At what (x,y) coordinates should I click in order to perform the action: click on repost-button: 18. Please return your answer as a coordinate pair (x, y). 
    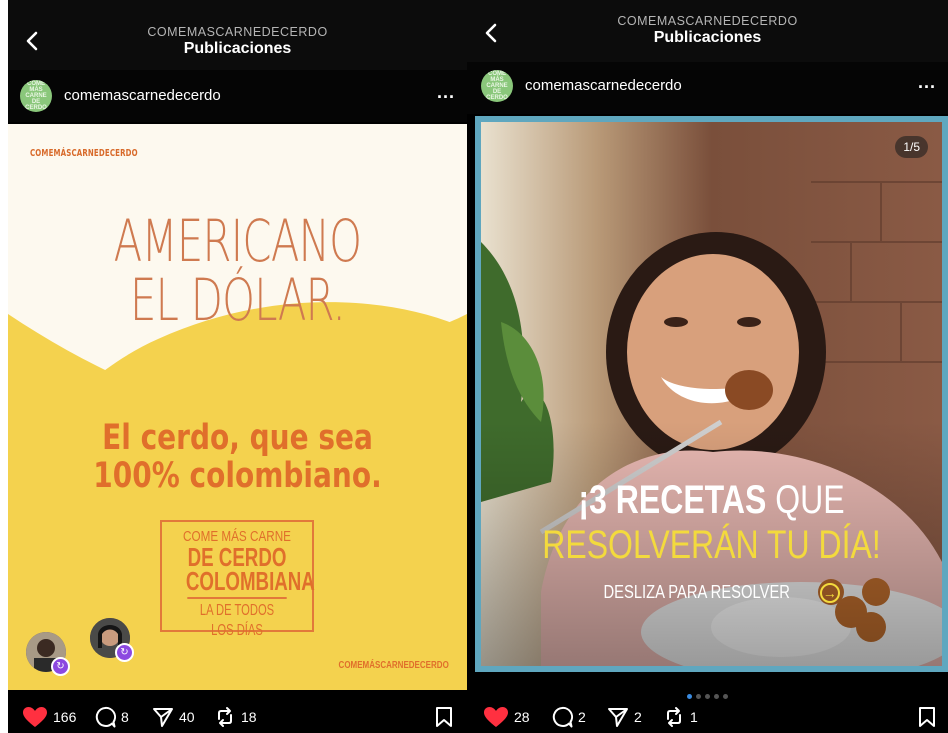
    Looking at the image, I should click on (235, 717).